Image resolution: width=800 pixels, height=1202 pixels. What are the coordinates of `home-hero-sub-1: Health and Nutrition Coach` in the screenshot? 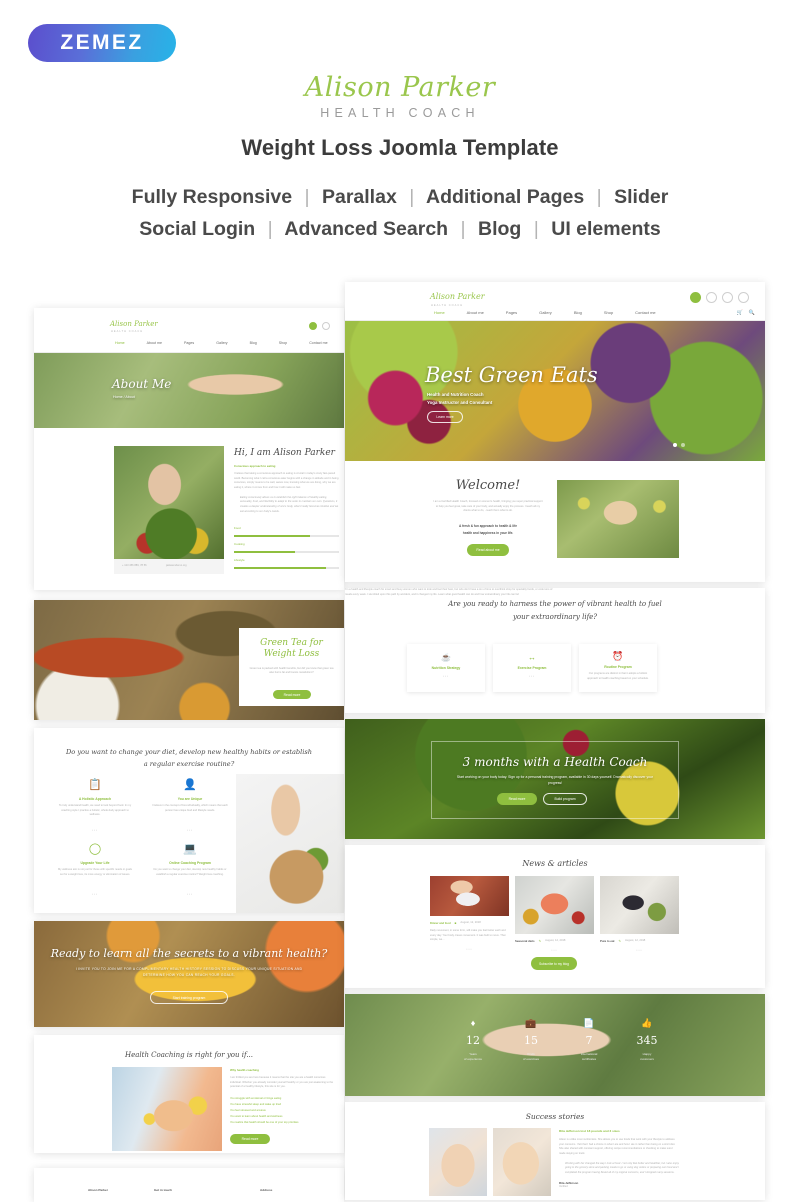 It's located at (455, 394).